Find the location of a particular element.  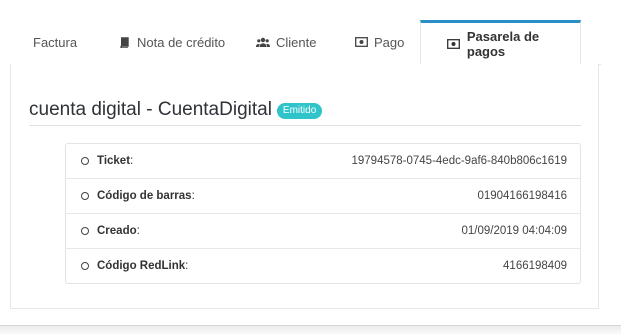

tab-label: Cliente is located at coordinates (296, 42).